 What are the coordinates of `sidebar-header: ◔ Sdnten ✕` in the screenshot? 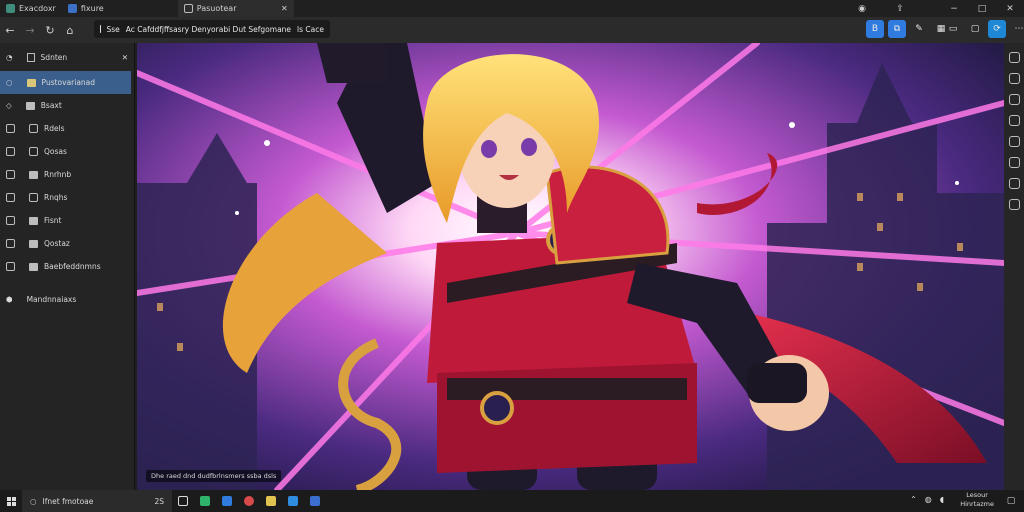 It's located at (67, 57).